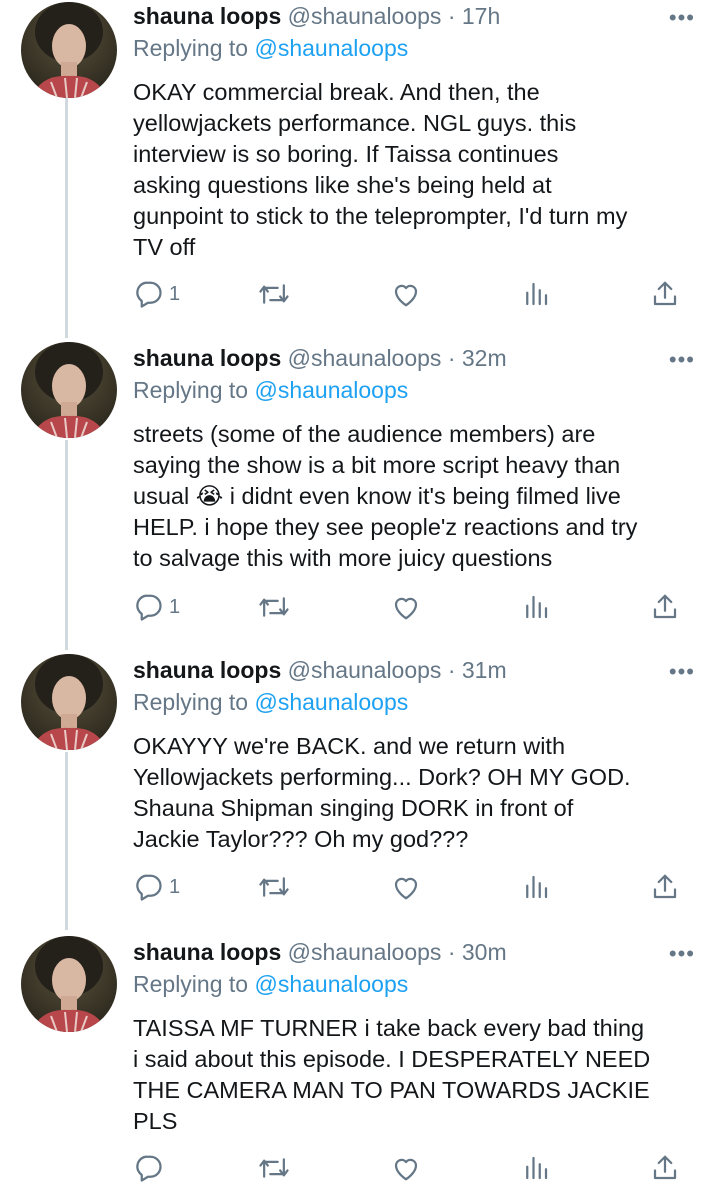 The image size is (721, 1200). I want to click on tweet-header: shauna loops @shaunaloops · 30m, so click(417, 952).